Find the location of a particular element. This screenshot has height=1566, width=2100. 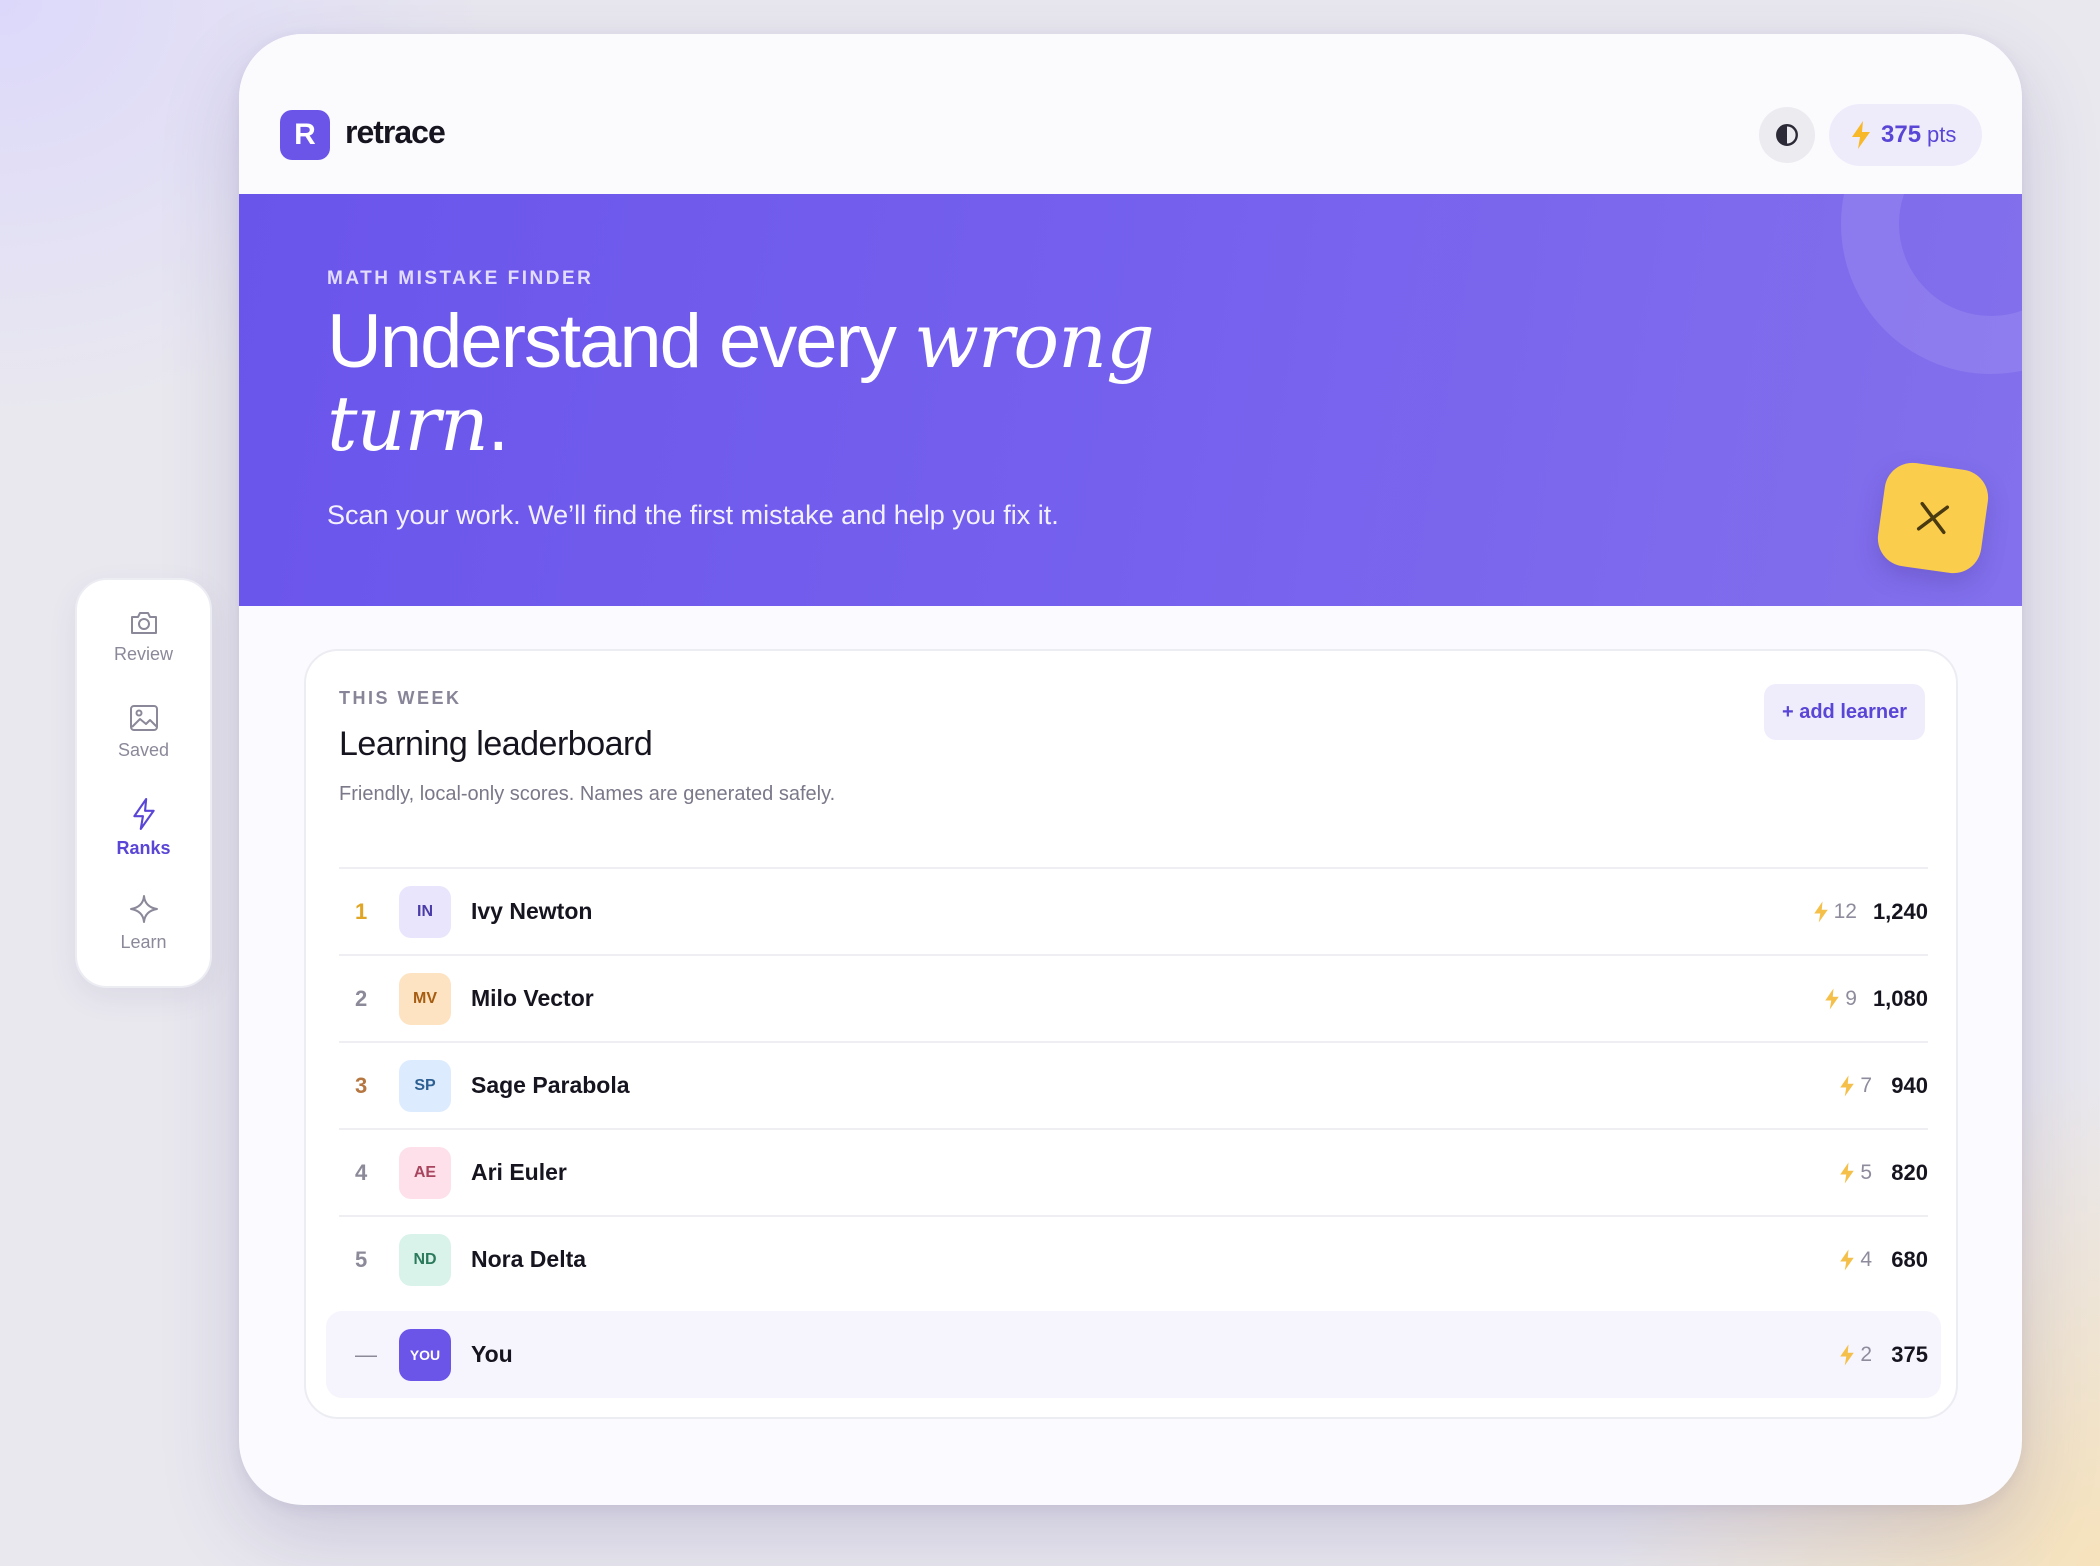

avatar: SP is located at coordinates (425, 1085).